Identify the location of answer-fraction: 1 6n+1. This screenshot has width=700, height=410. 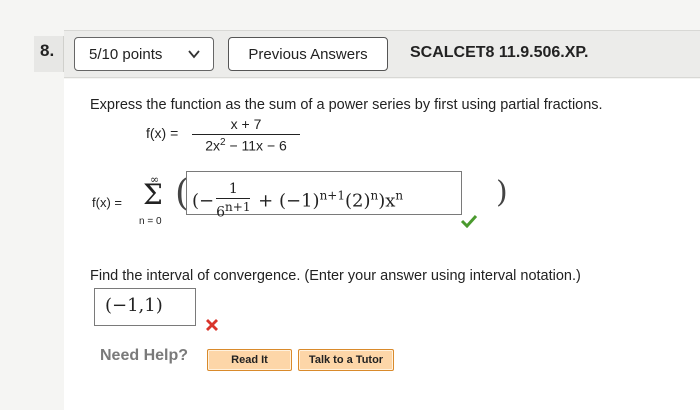
(233, 201).